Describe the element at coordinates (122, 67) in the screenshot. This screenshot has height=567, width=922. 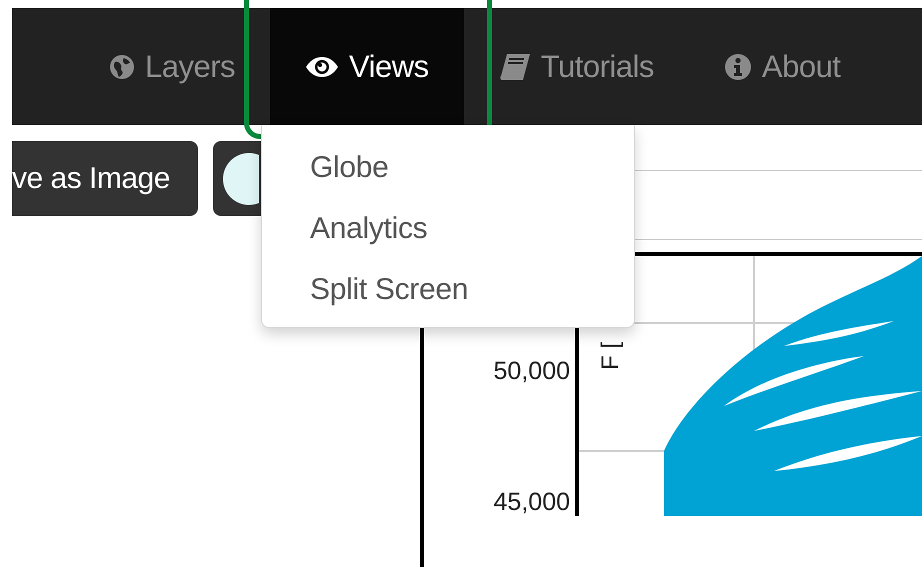
I see `globe-icon` at that location.